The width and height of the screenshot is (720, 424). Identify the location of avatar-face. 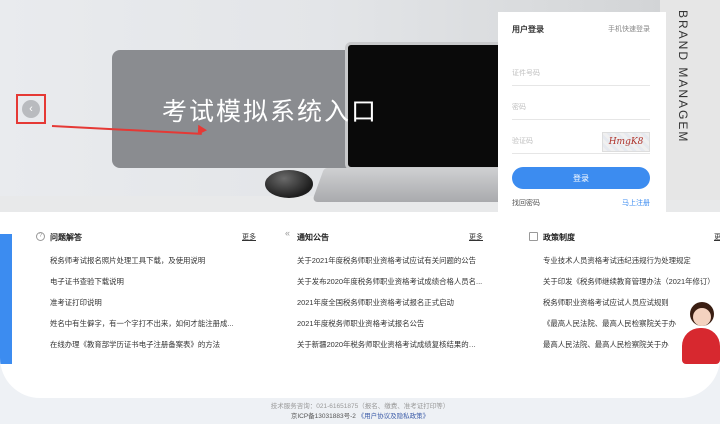
(702, 317).